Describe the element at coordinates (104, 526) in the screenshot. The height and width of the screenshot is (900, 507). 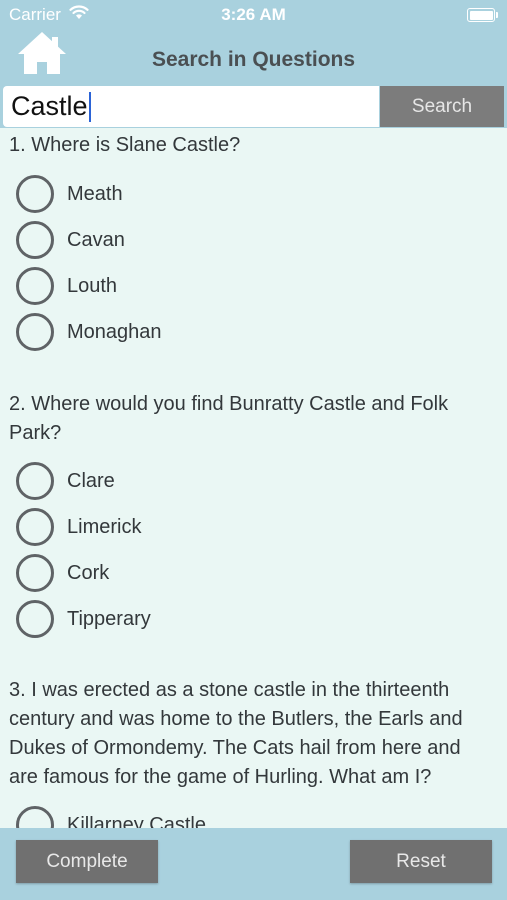
I see `answer-label: Limerick` at that location.